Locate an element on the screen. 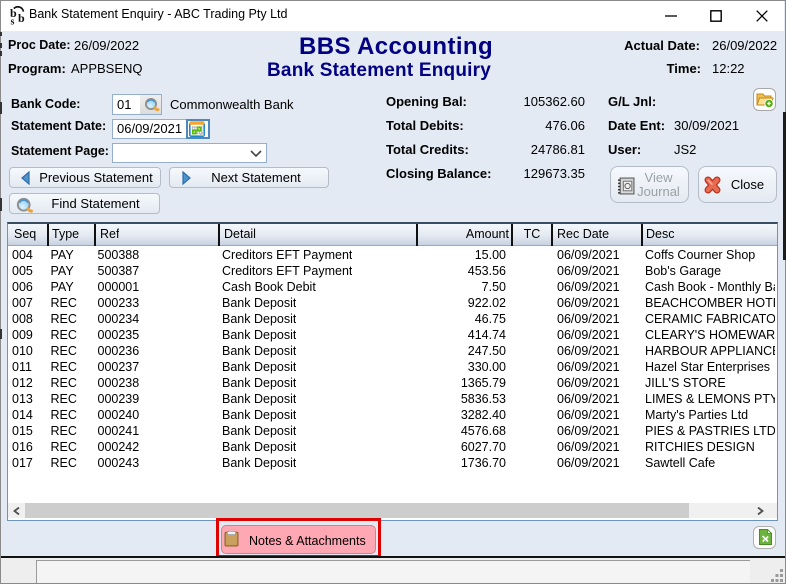 Image resolution: width=786 pixels, height=584 pixels. svg-text: b is located at coordinates (21, 18).